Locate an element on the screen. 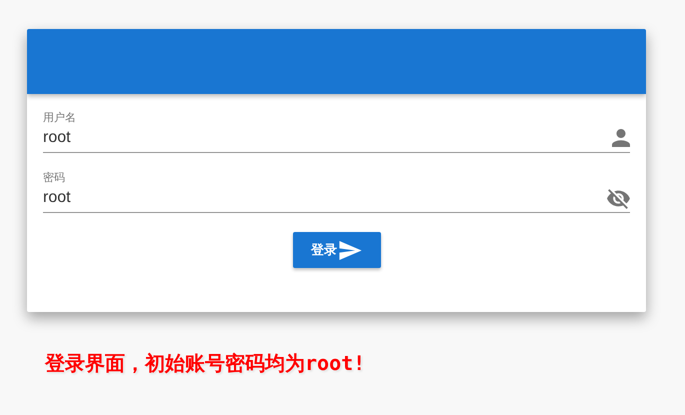  caption-text: 登录界面，初始账号密码均为root! is located at coordinates (205, 363).